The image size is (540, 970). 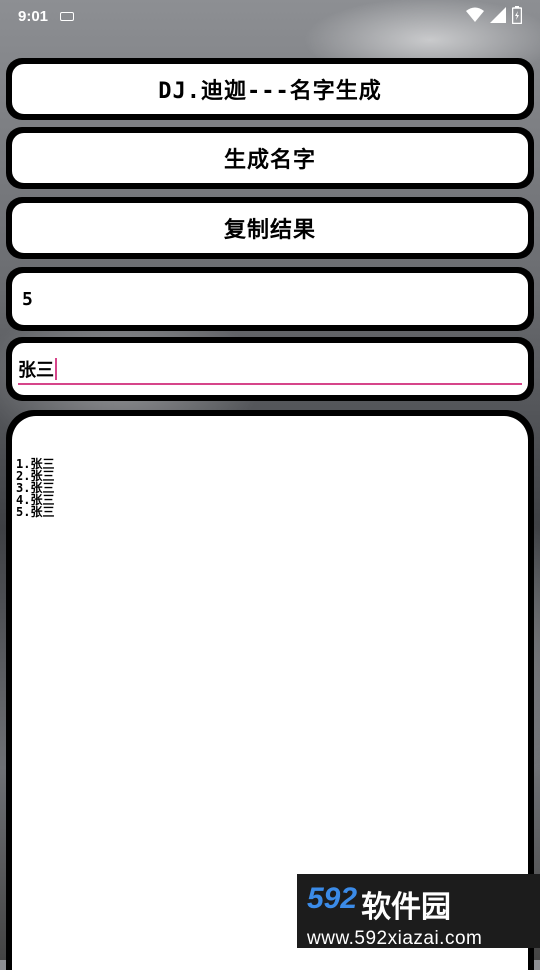 I want to click on count-field: 5, so click(x=270, y=299).